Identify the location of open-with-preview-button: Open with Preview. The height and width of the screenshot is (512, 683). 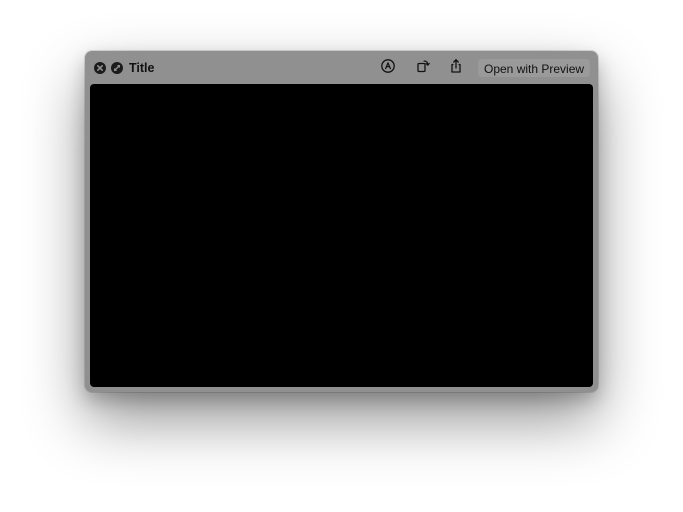
(534, 68).